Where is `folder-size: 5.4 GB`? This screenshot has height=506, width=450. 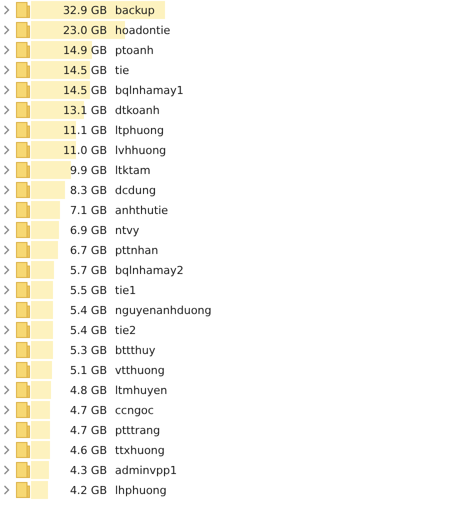 folder-size: 5.4 GB is located at coordinates (88, 330).